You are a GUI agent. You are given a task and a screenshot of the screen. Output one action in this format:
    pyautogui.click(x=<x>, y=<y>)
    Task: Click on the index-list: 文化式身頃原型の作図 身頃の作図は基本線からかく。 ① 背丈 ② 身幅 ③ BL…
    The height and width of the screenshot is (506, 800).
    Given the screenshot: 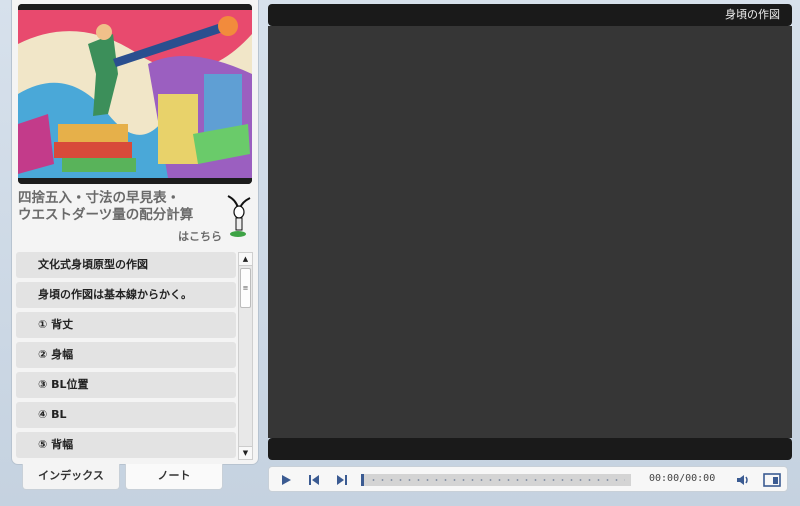 What is the action you would take?
    pyautogui.click(x=126, y=356)
    